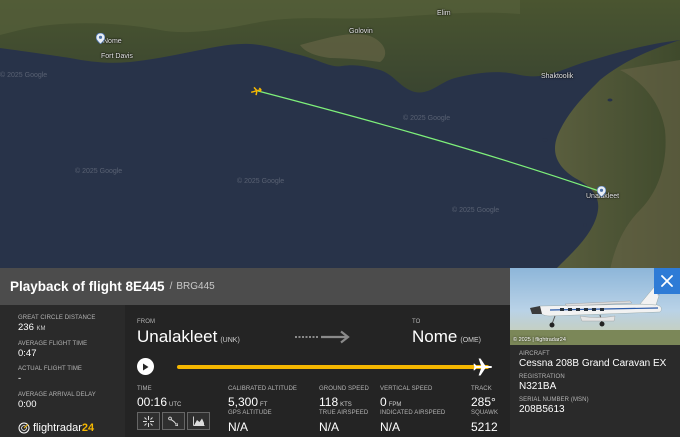  What do you see at coordinates (554, 400) in the screenshot?
I see `serial-number-label: SERIAL NUMBER (MSN)` at bounding box center [554, 400].